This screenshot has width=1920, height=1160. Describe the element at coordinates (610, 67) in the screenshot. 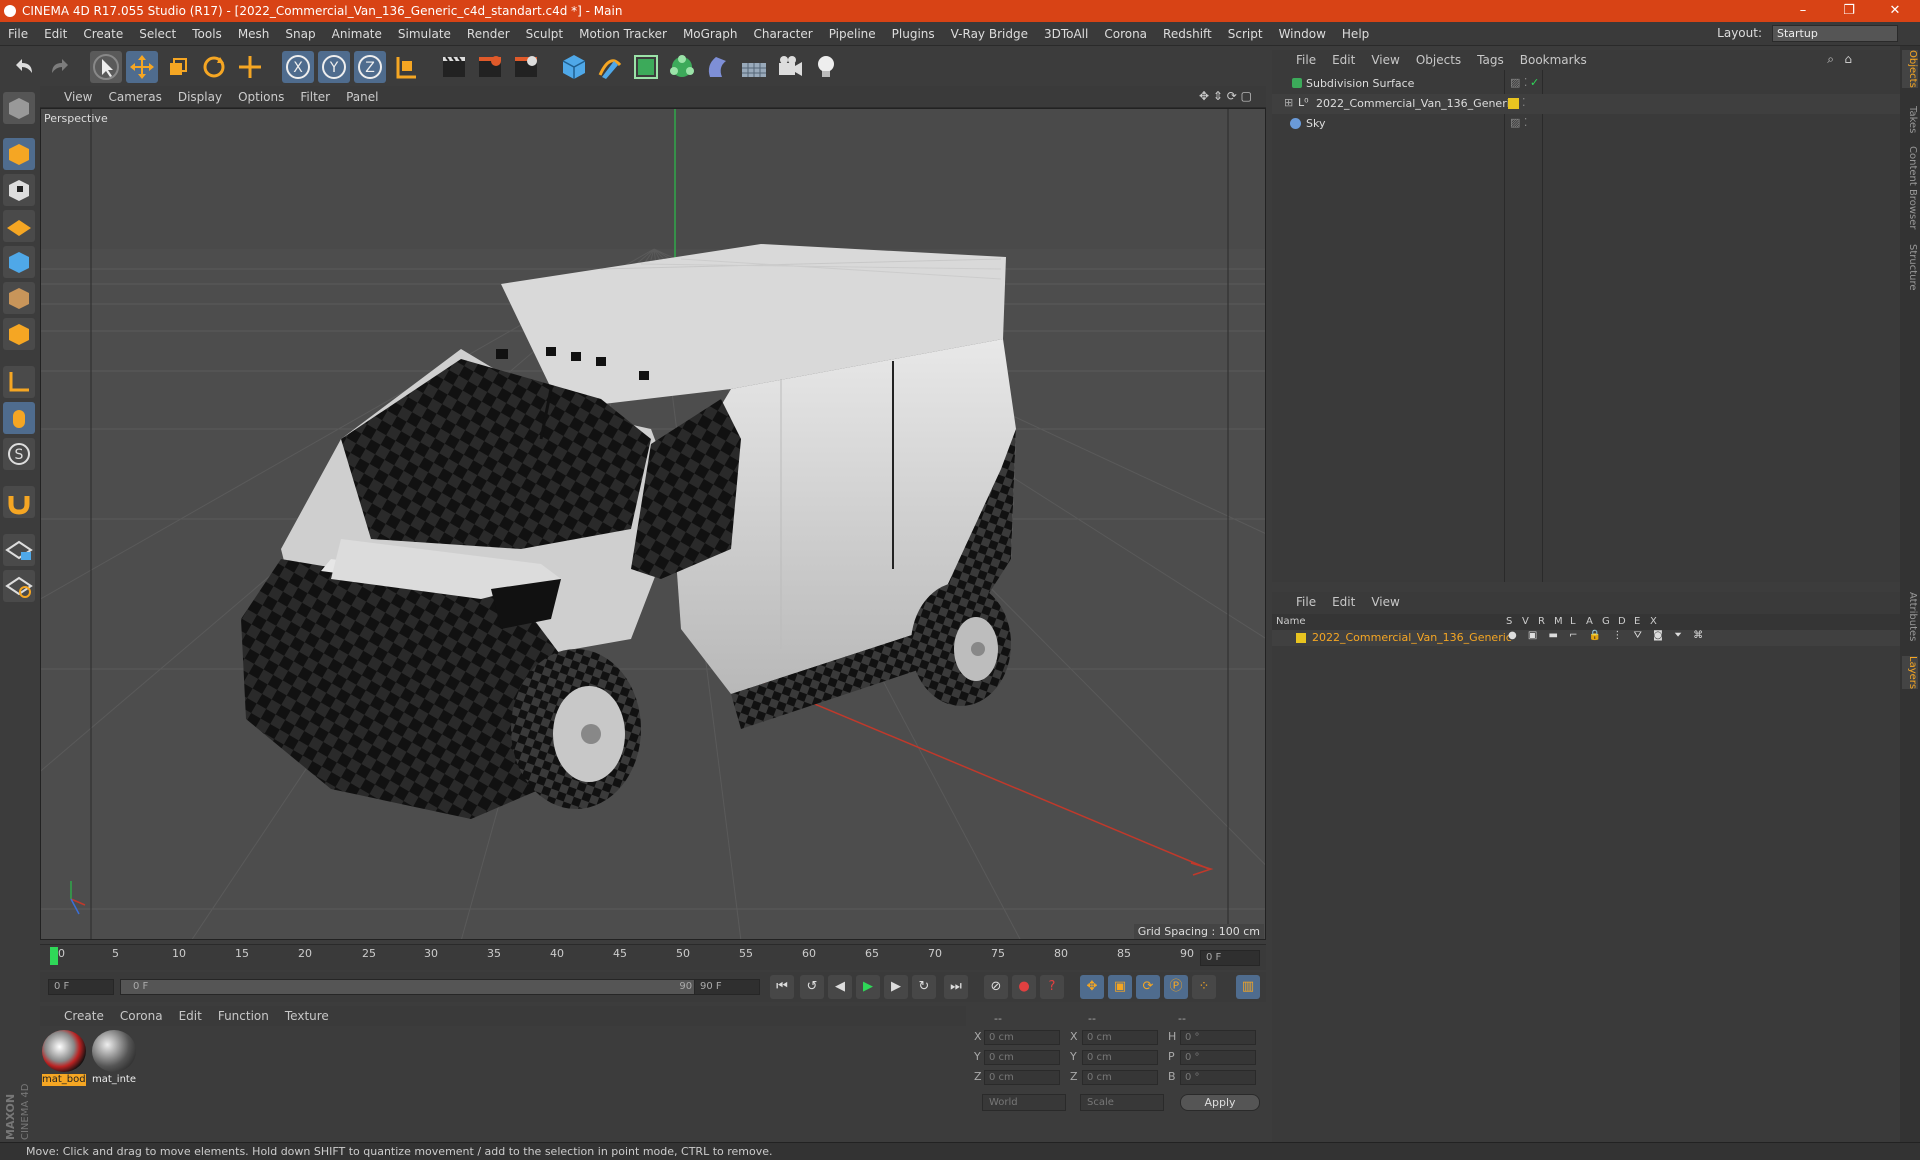

I see `pen-spline-icon` at that location.